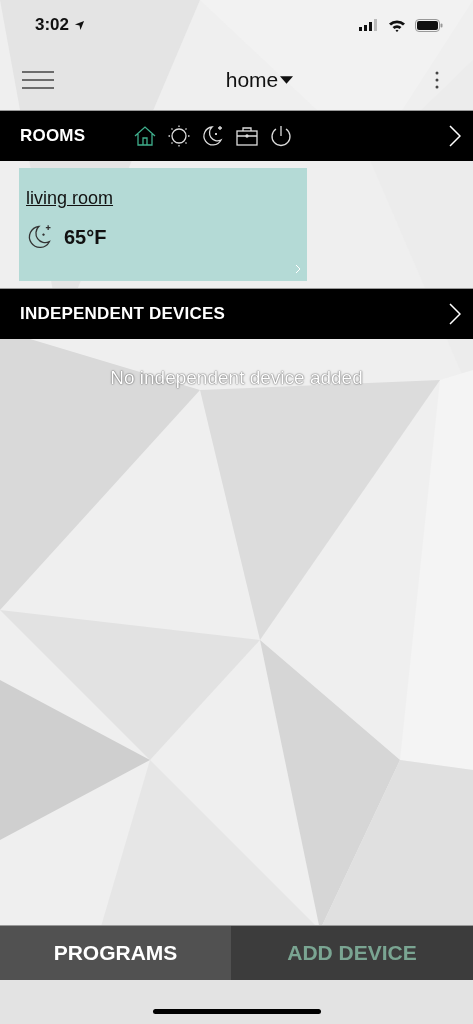 This screenshot has width=473, height=1024. What do you see at coordinates (437, 80) in the screenshot?
I see `more-icon` at bounding box center [437, 80].